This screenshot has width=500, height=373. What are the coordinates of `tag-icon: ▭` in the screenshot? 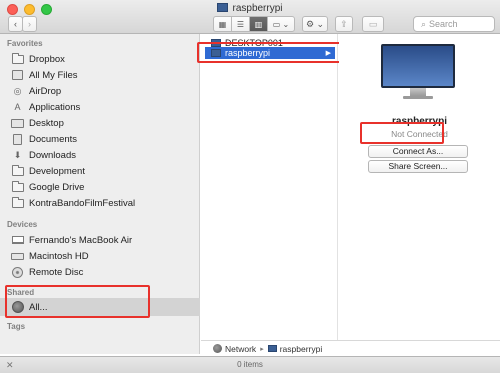 It's located at (373, 23).